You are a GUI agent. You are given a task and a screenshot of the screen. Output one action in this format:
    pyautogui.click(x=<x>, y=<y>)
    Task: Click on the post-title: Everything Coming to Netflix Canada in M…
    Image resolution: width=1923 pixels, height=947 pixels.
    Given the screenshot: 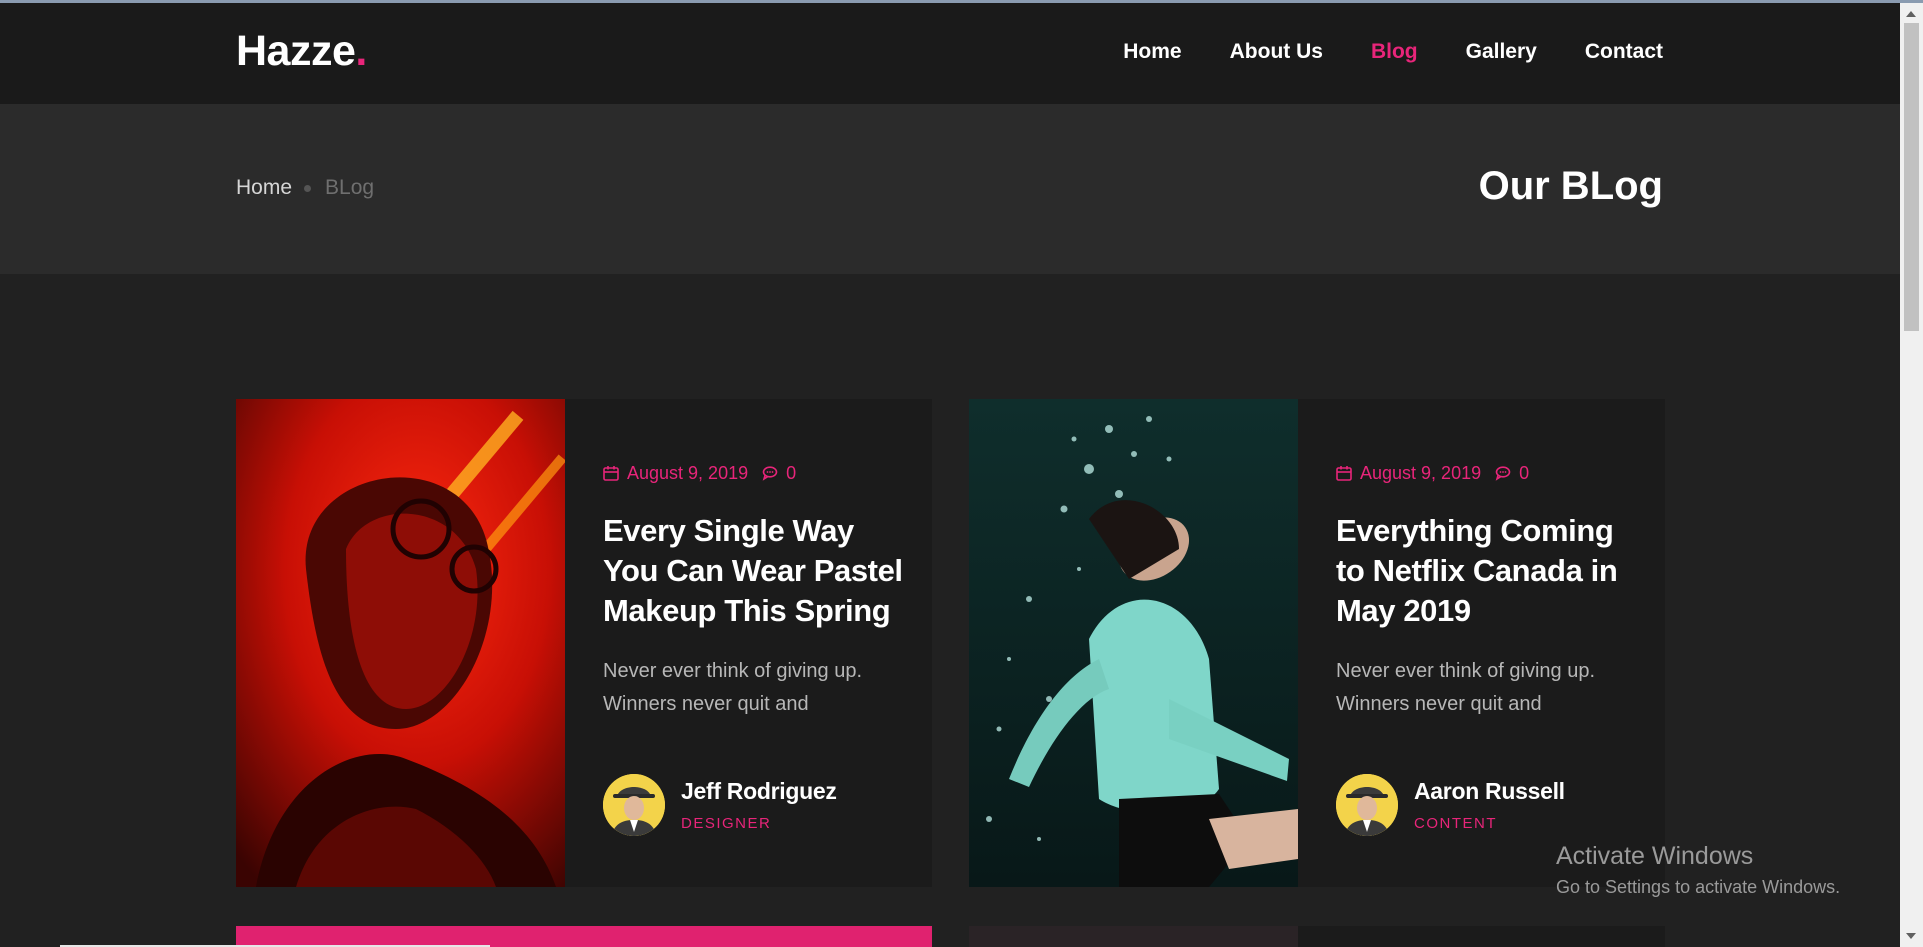 What is the action you would take?
    pyautogui.click(x=1486, y=571)
    